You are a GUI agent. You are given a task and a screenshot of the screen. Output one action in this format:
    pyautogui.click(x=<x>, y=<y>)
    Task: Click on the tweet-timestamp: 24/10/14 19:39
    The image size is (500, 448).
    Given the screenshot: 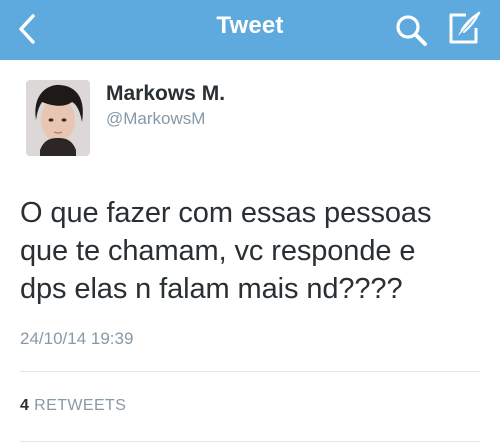 What is the action you would take?
    pyautogui.click(x=77, y=338)
    